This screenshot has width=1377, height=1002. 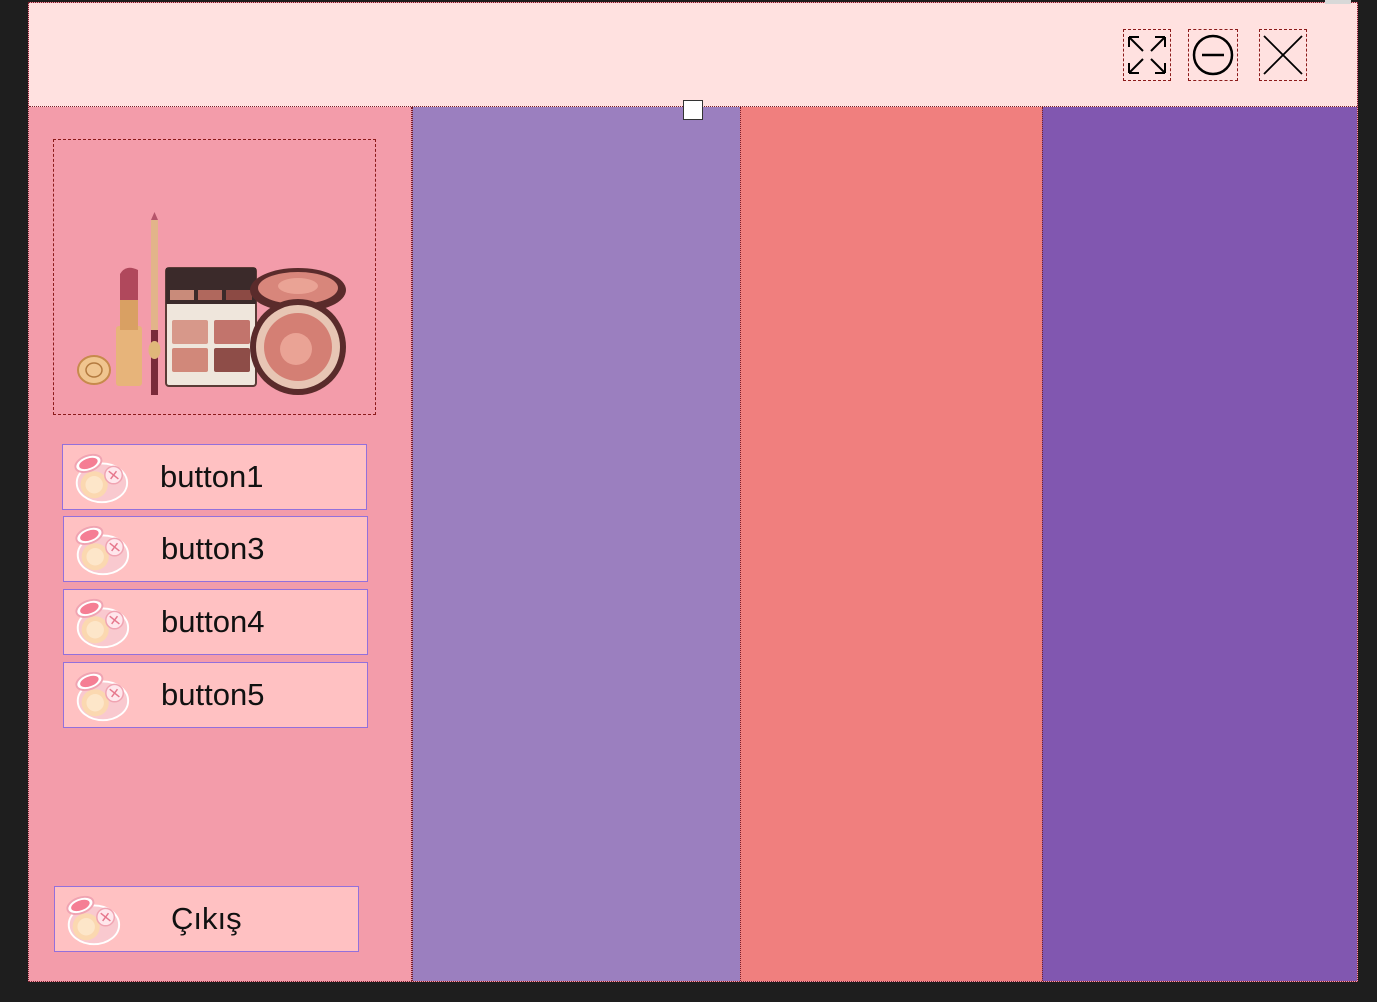 I want to click on close-button, so click(x=1283, y=55).